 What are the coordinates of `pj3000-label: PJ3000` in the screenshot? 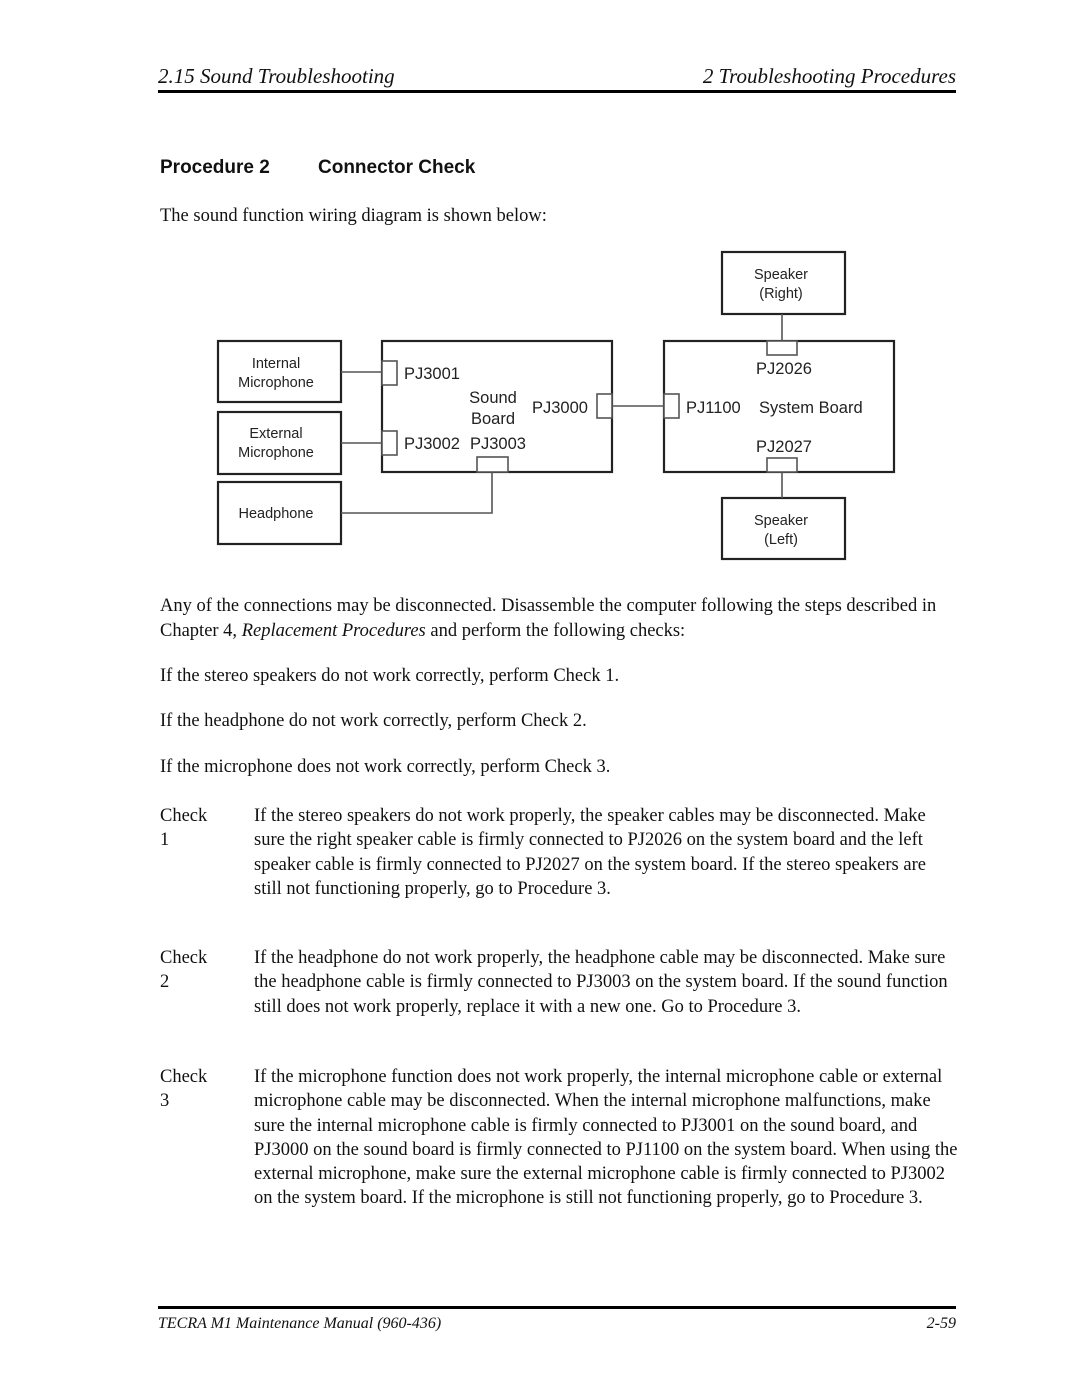 It's located at (560, 408).